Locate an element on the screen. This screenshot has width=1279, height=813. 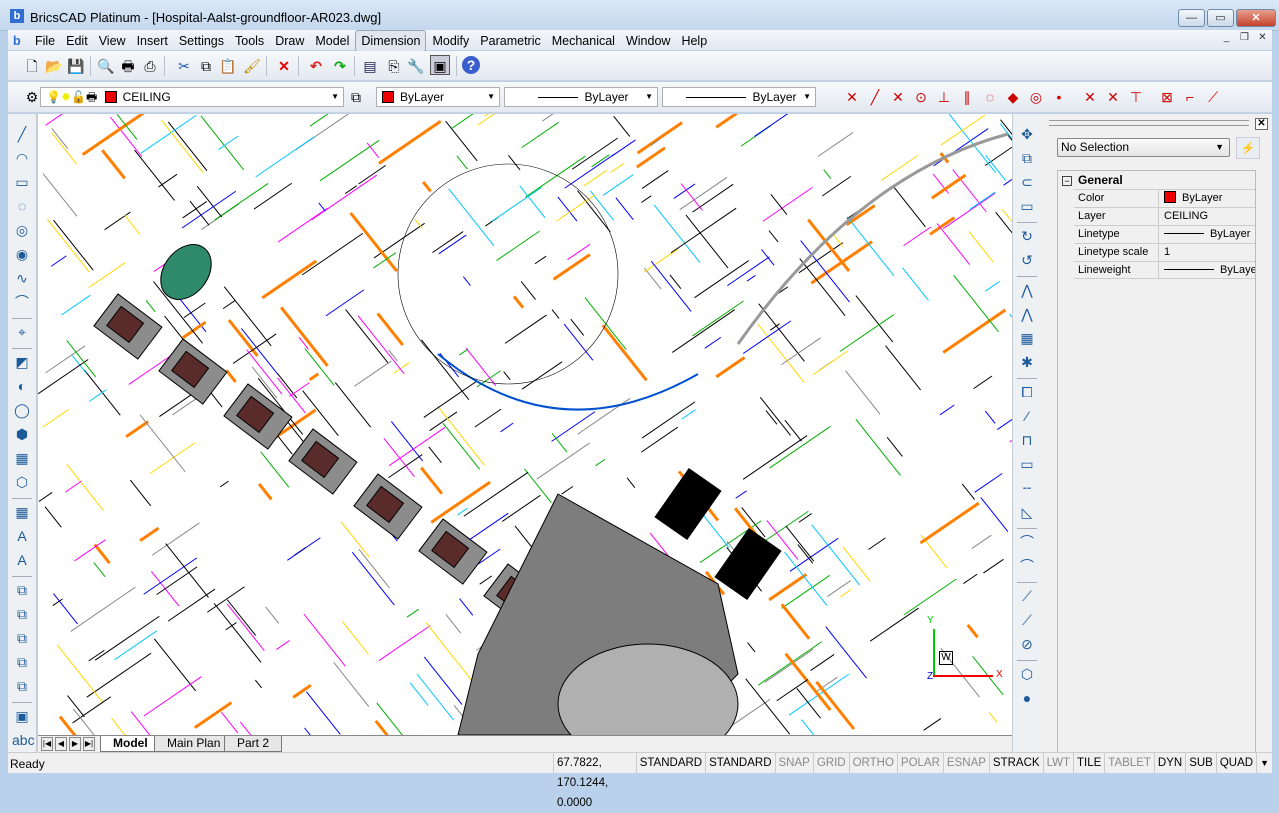
ellipse-icon: ⌒ is located at coordinates (22, 302).